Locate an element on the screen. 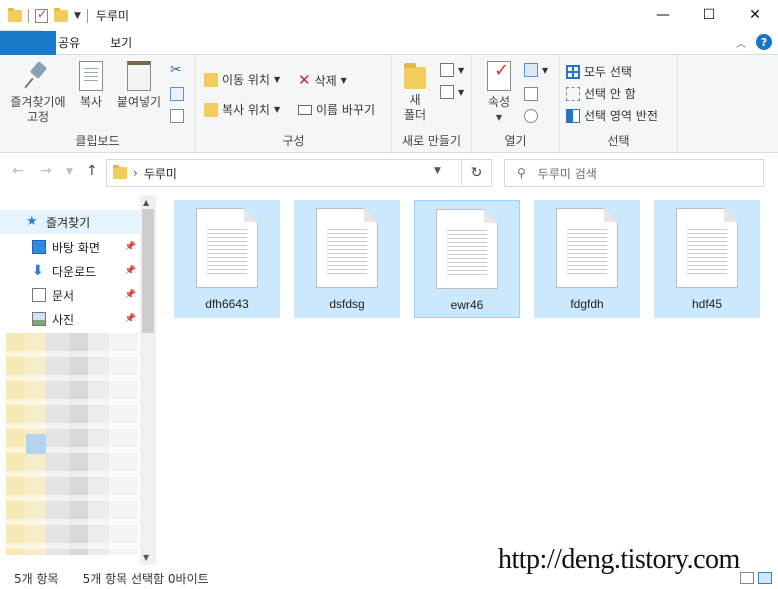  properties-button: 속성 ▼ is located at coordinates (499, 93).